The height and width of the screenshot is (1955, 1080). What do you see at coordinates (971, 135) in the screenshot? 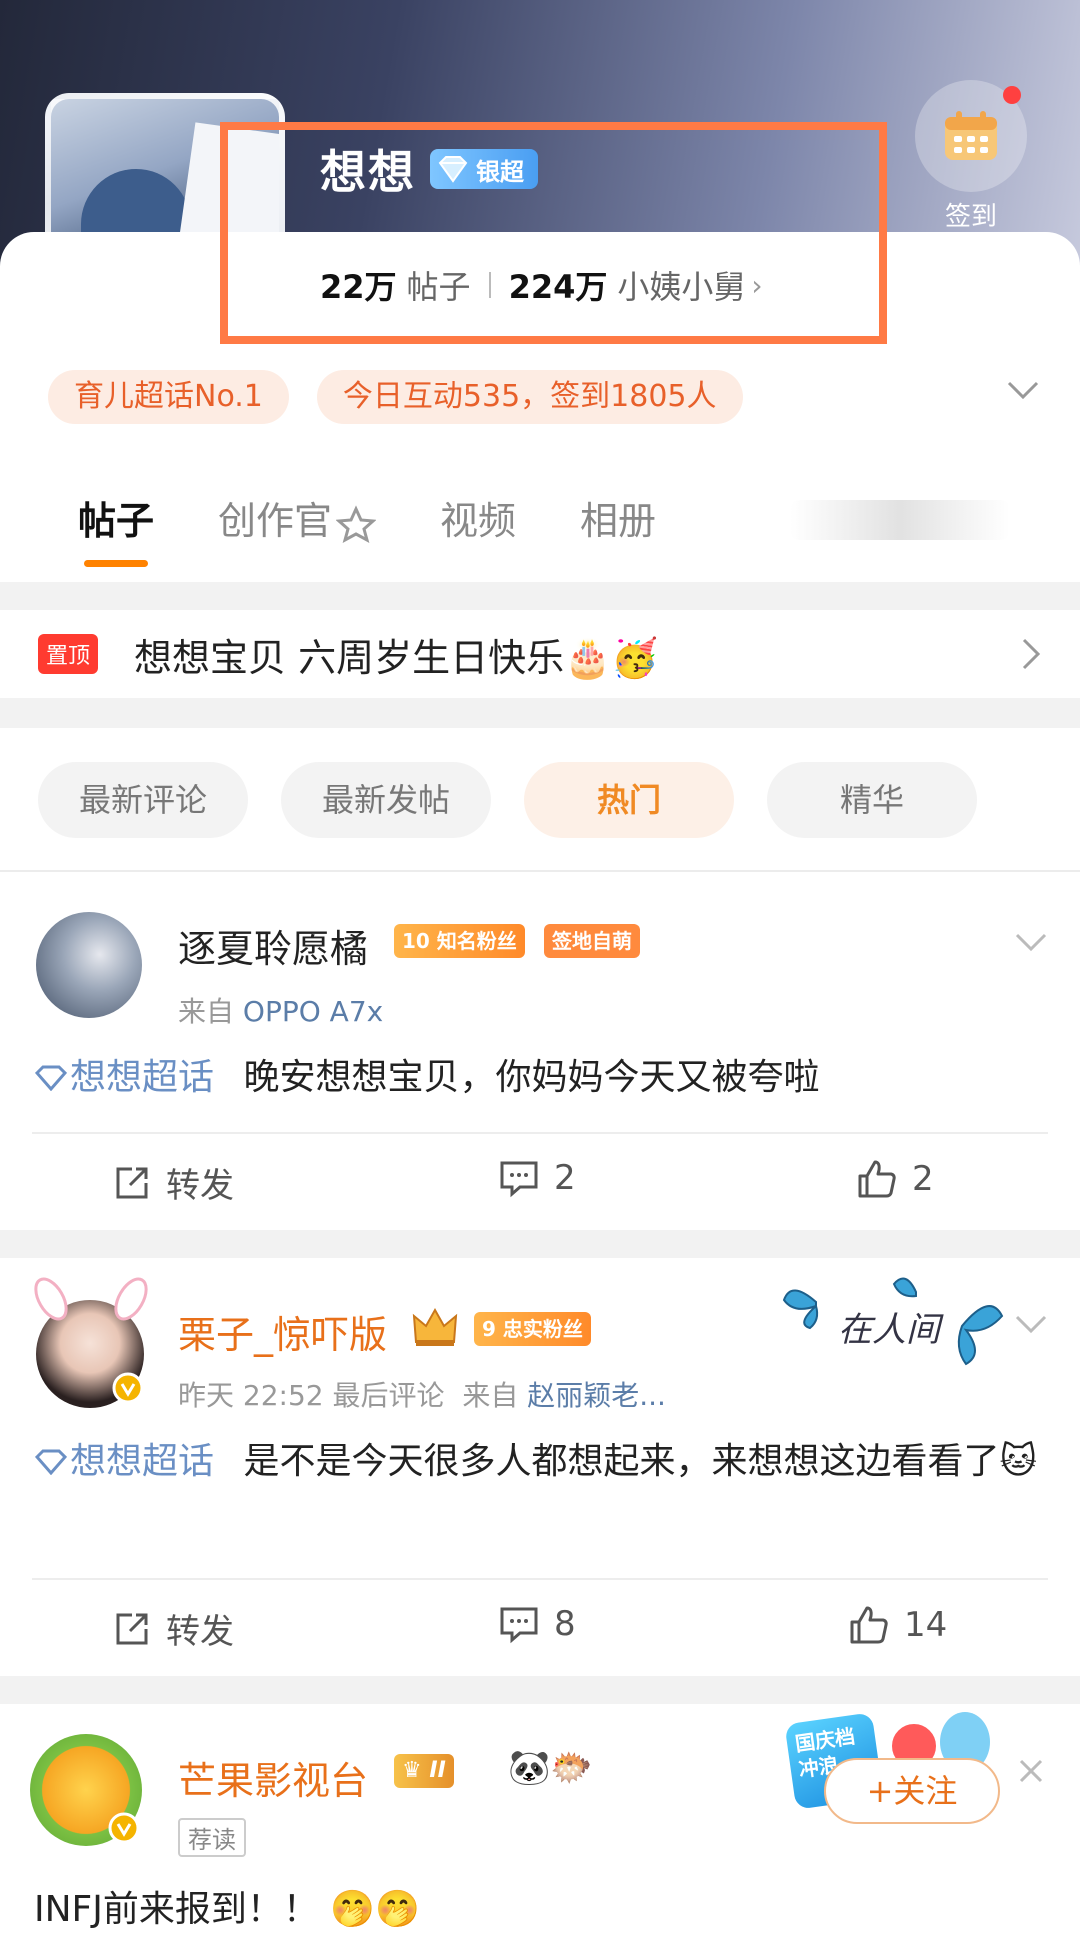
I see `calendar-icon` at bounding box center [971, 135].